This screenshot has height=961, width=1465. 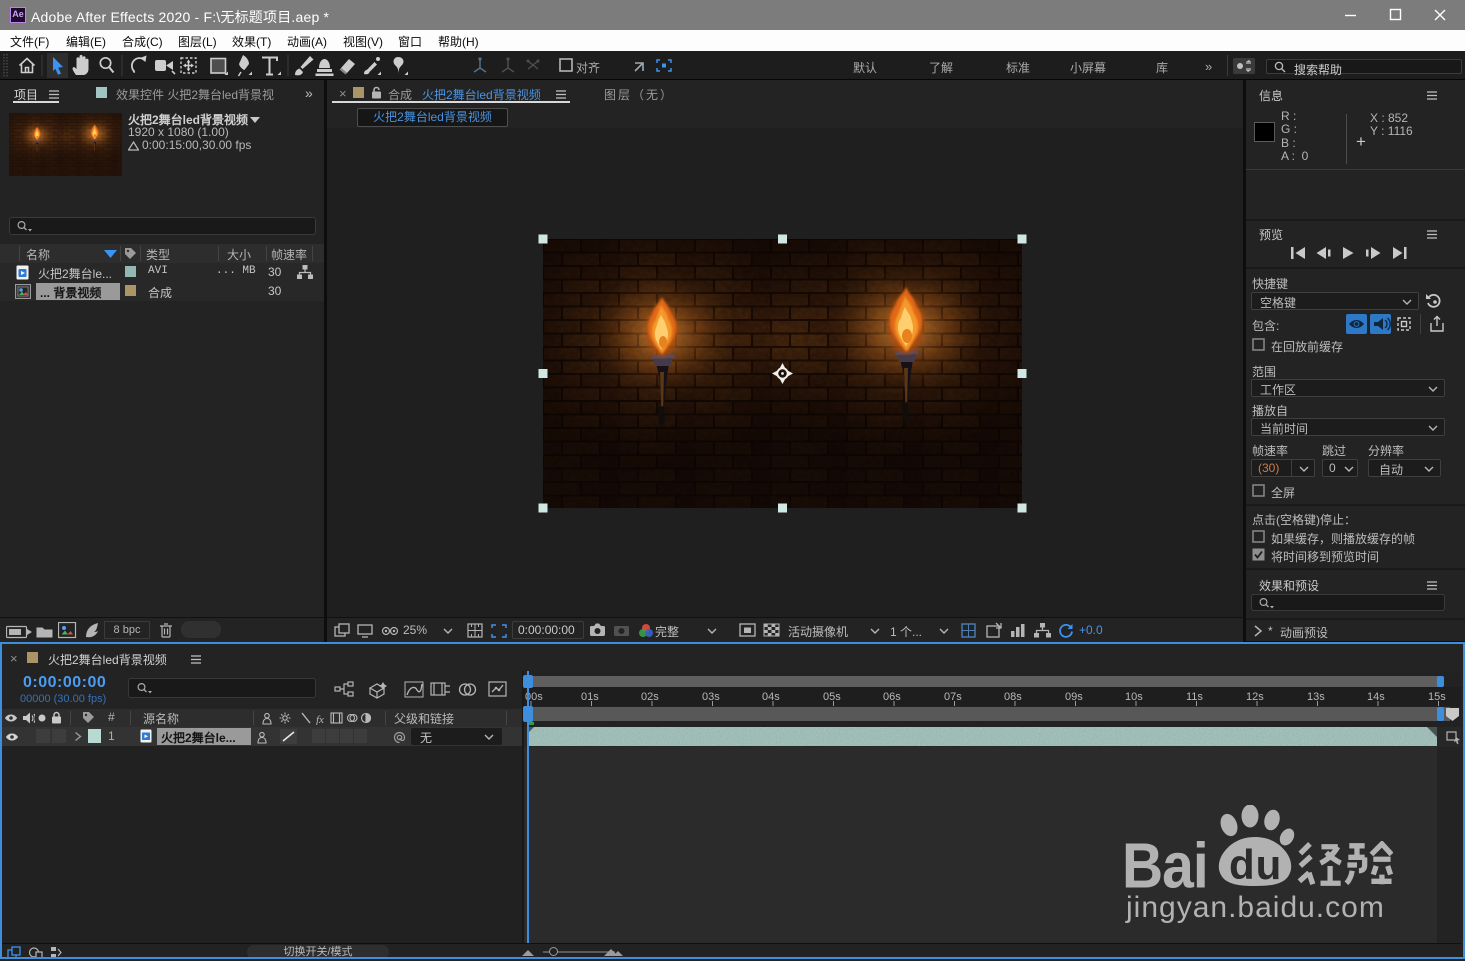 I want to click on svg-text: 05s, so click(x=832, y=697).